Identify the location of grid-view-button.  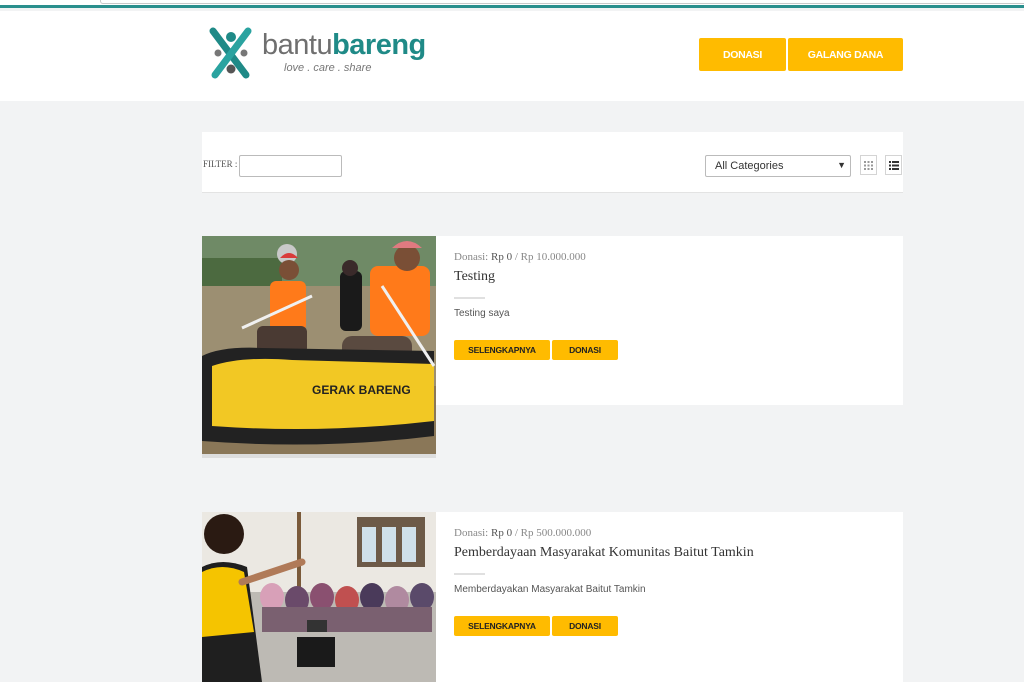
(868, 165).